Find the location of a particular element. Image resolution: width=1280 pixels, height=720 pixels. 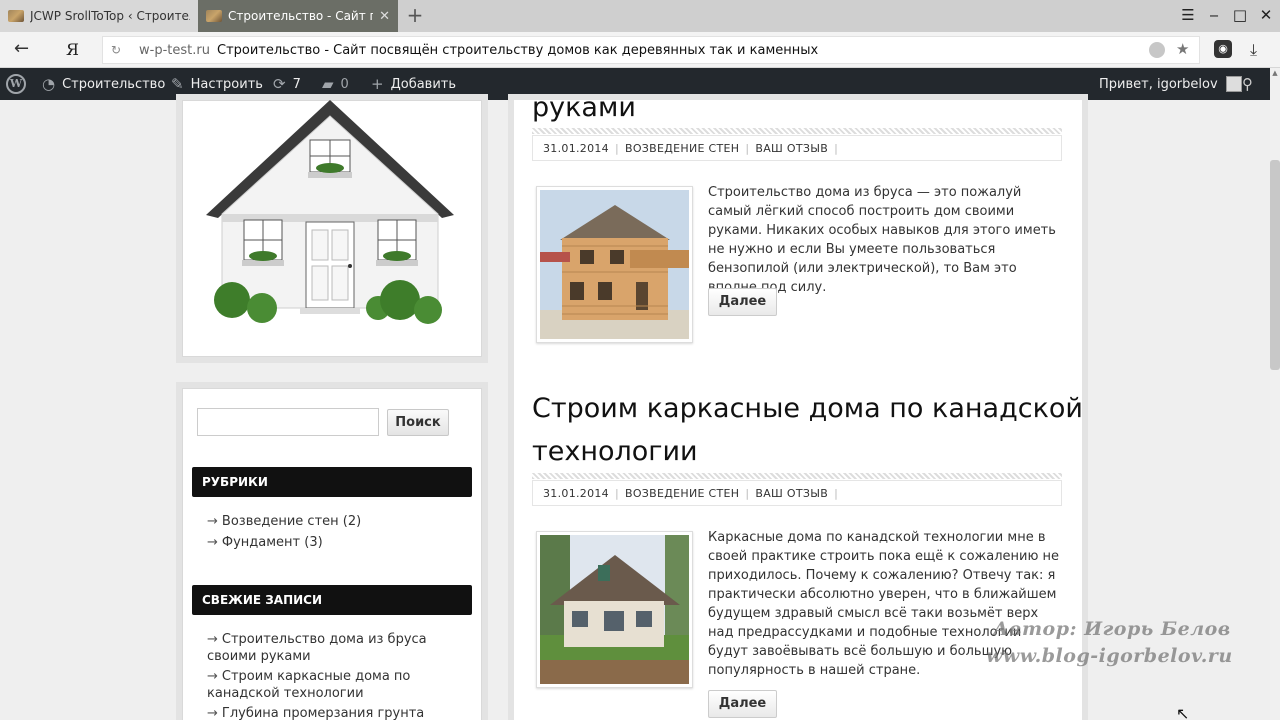

admin-search-button: ⚲ is located at coordinates (1247, 84).